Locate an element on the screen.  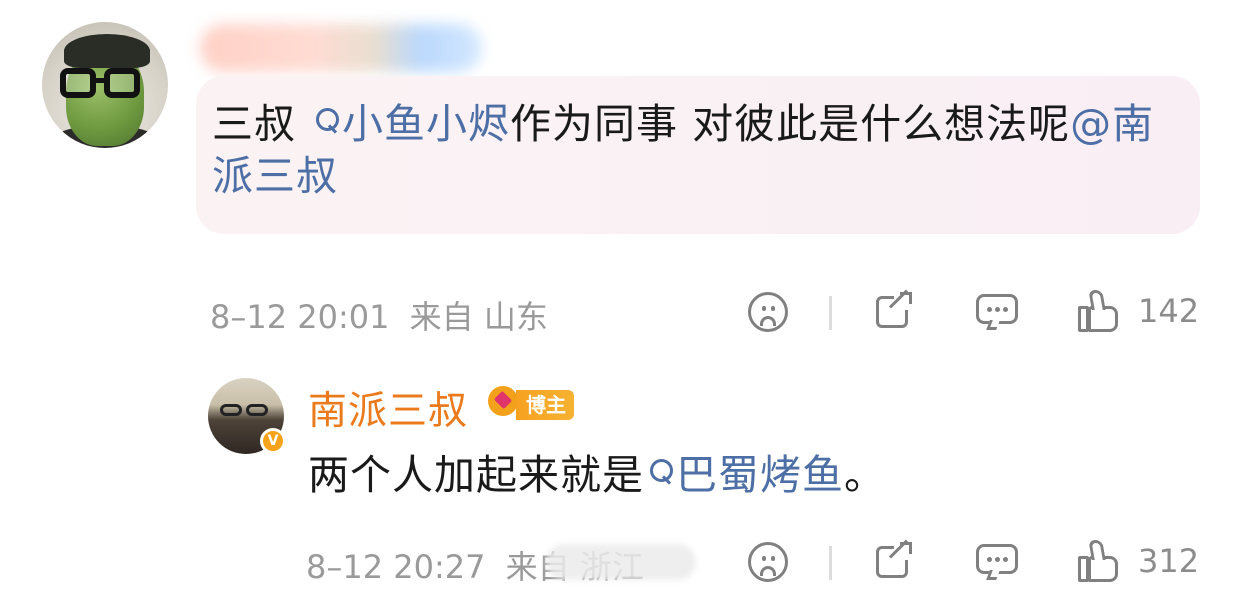
comment-meta: 8–12 20:01 来自 山东 is located at coordinates (379, 315).